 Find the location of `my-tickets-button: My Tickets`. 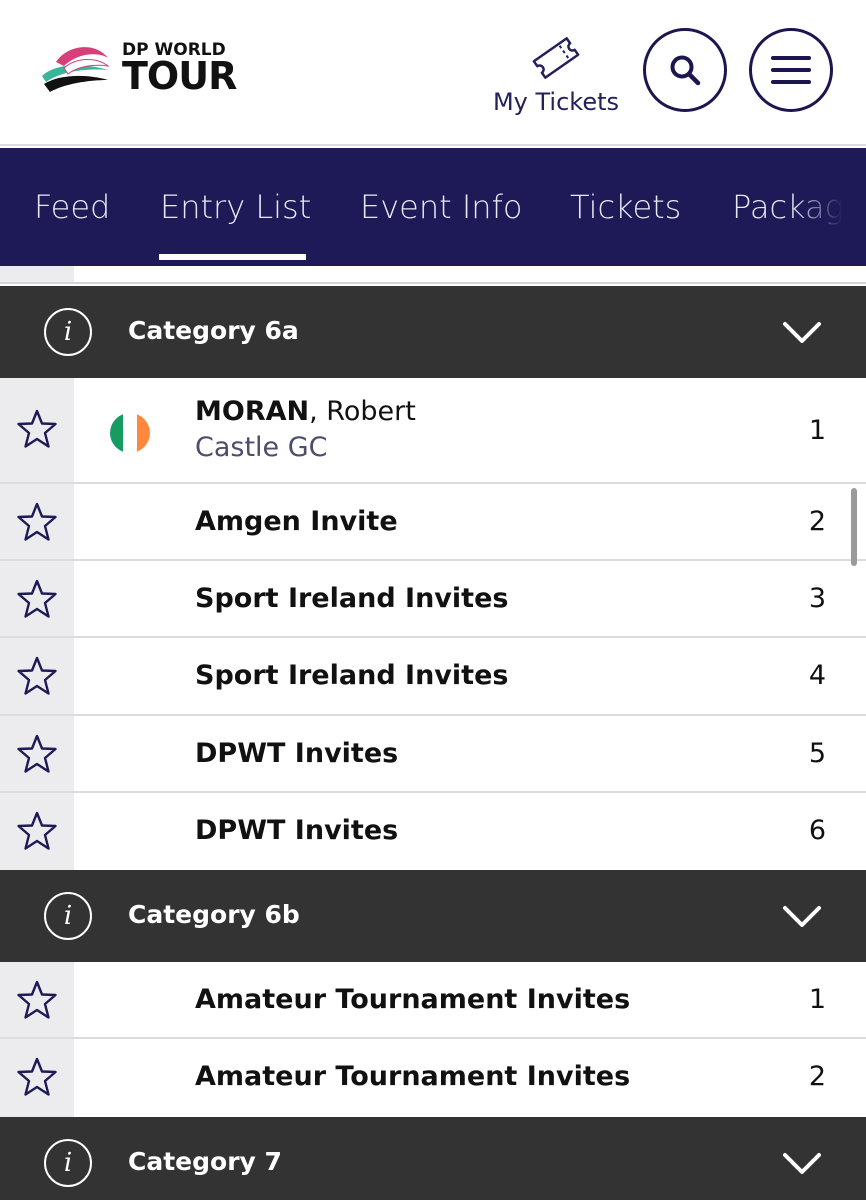

my-tickets-button: My Tickets is located at coordinates (556, 75).